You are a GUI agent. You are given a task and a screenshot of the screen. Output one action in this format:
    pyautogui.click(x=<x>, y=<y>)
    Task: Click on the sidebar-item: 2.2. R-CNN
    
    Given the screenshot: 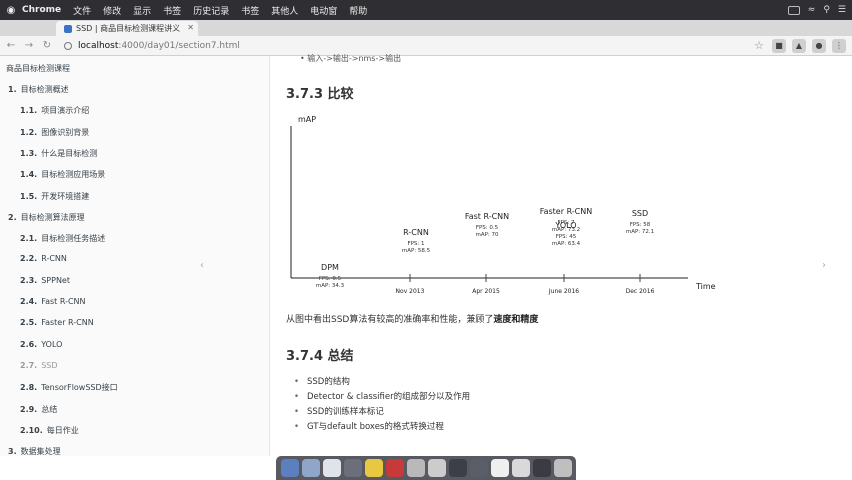 What is the action you would take?
    pyautogui.click(x=43, y=258)
    